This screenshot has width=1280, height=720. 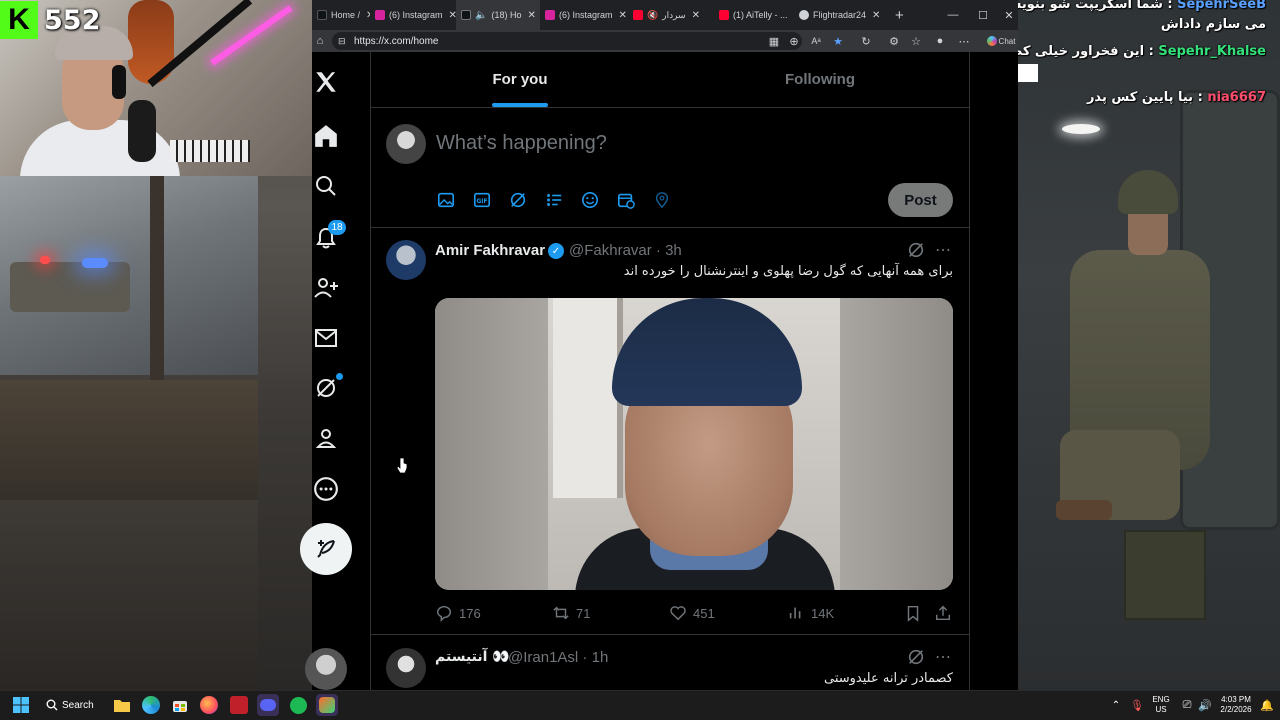 I want to click on spotify-icon, so click(x=298, y=705).